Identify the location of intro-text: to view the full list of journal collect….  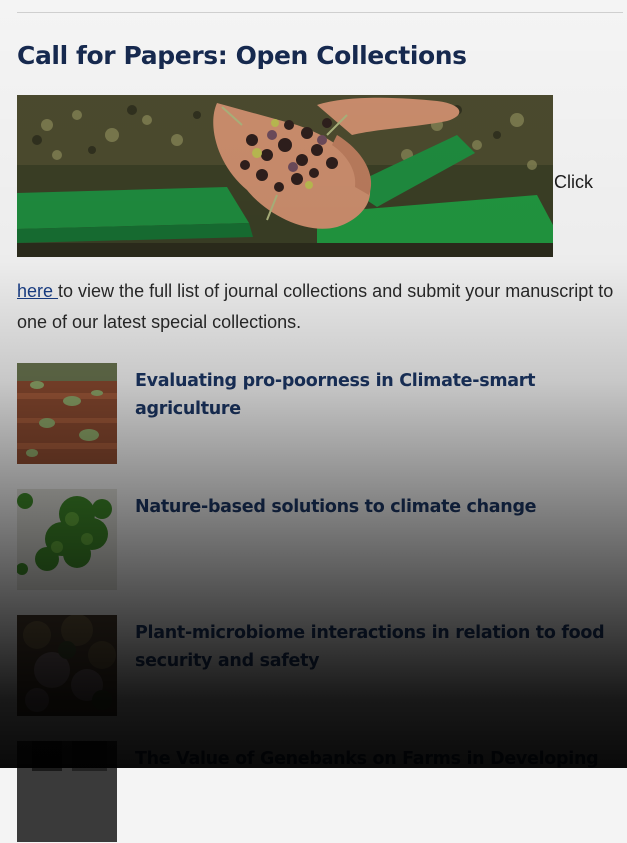
(315, 306).